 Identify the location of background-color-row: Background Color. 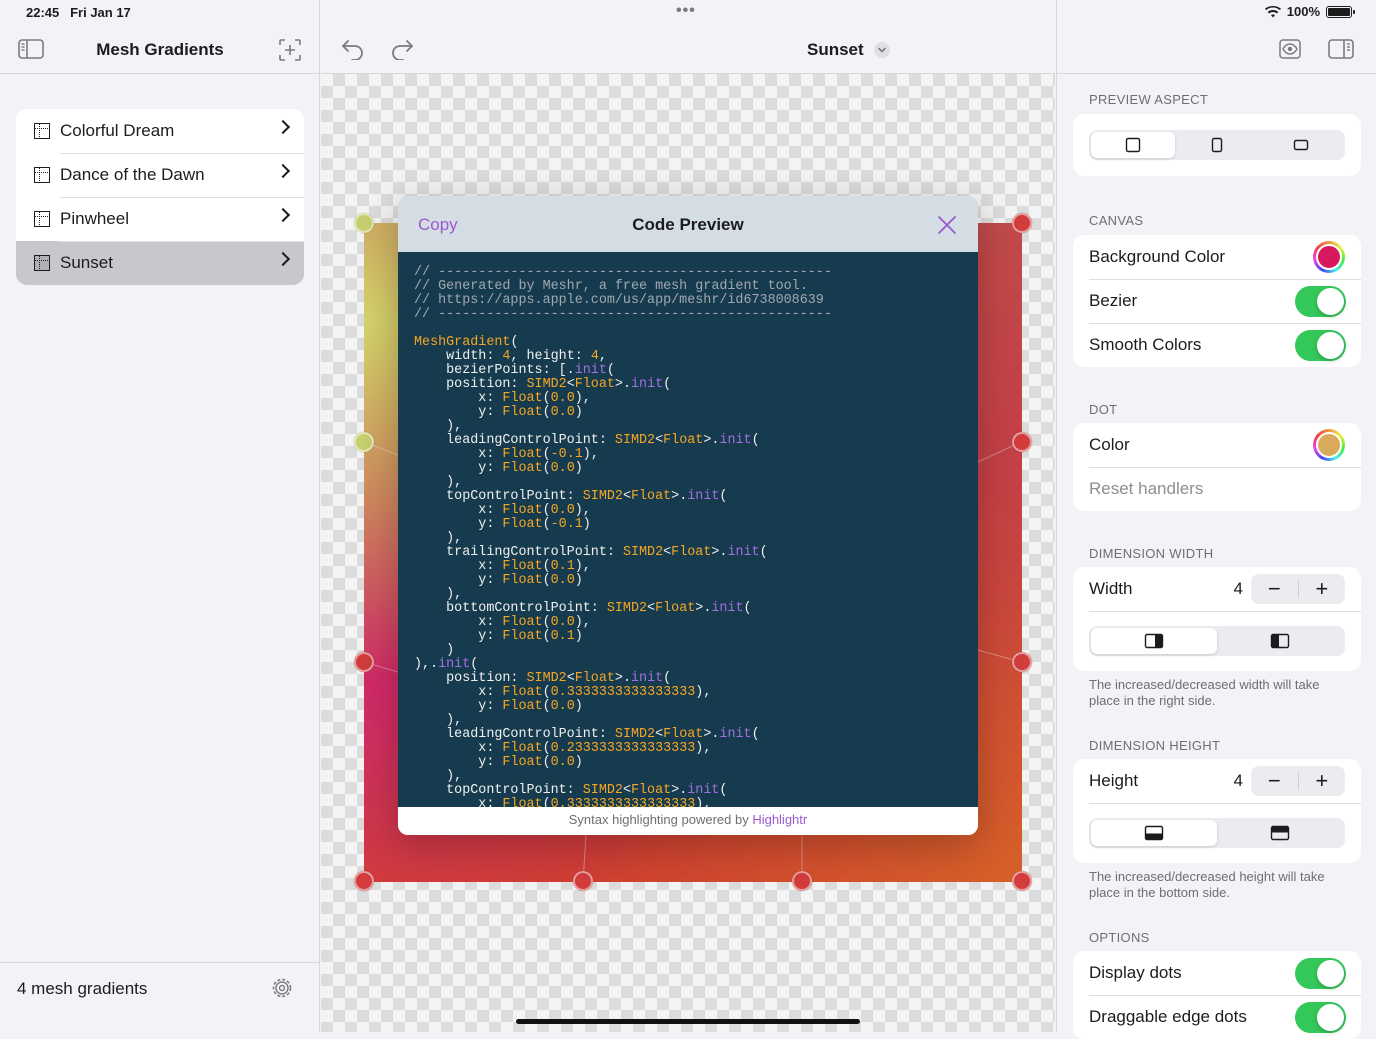
(1217, 257).